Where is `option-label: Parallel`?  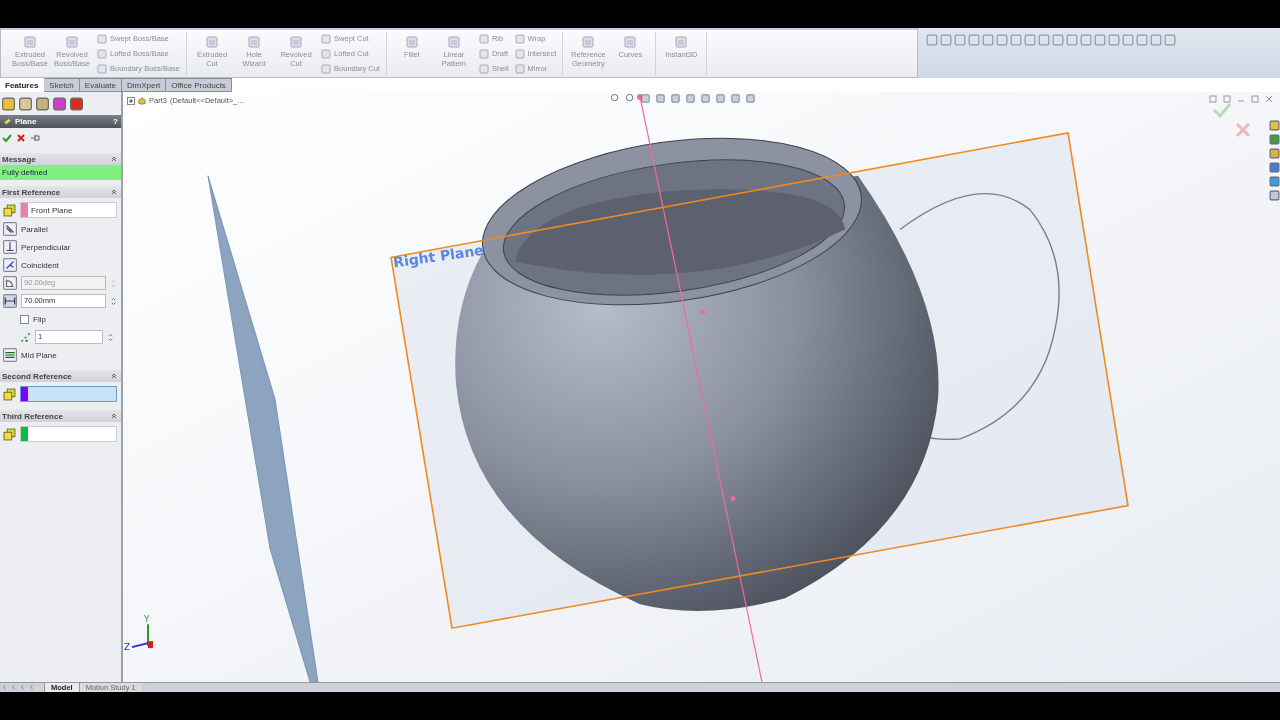
option-label: Parallel is located at coordinates (34, 229).